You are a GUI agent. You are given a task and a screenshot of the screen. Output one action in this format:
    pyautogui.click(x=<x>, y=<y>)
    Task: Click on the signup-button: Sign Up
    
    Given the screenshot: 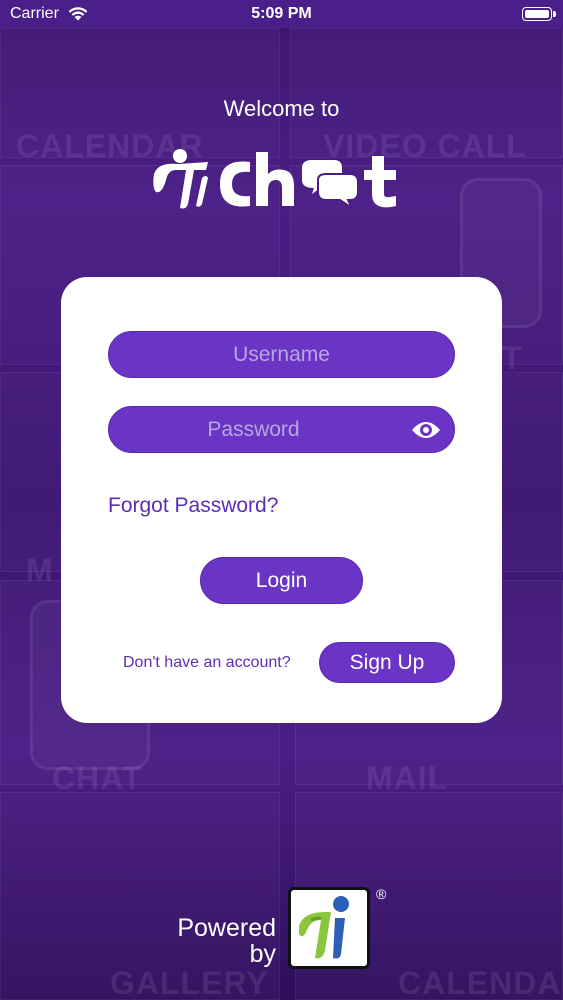 What is the action you would take?
    pyautogui.click(x=387, y=662)
    